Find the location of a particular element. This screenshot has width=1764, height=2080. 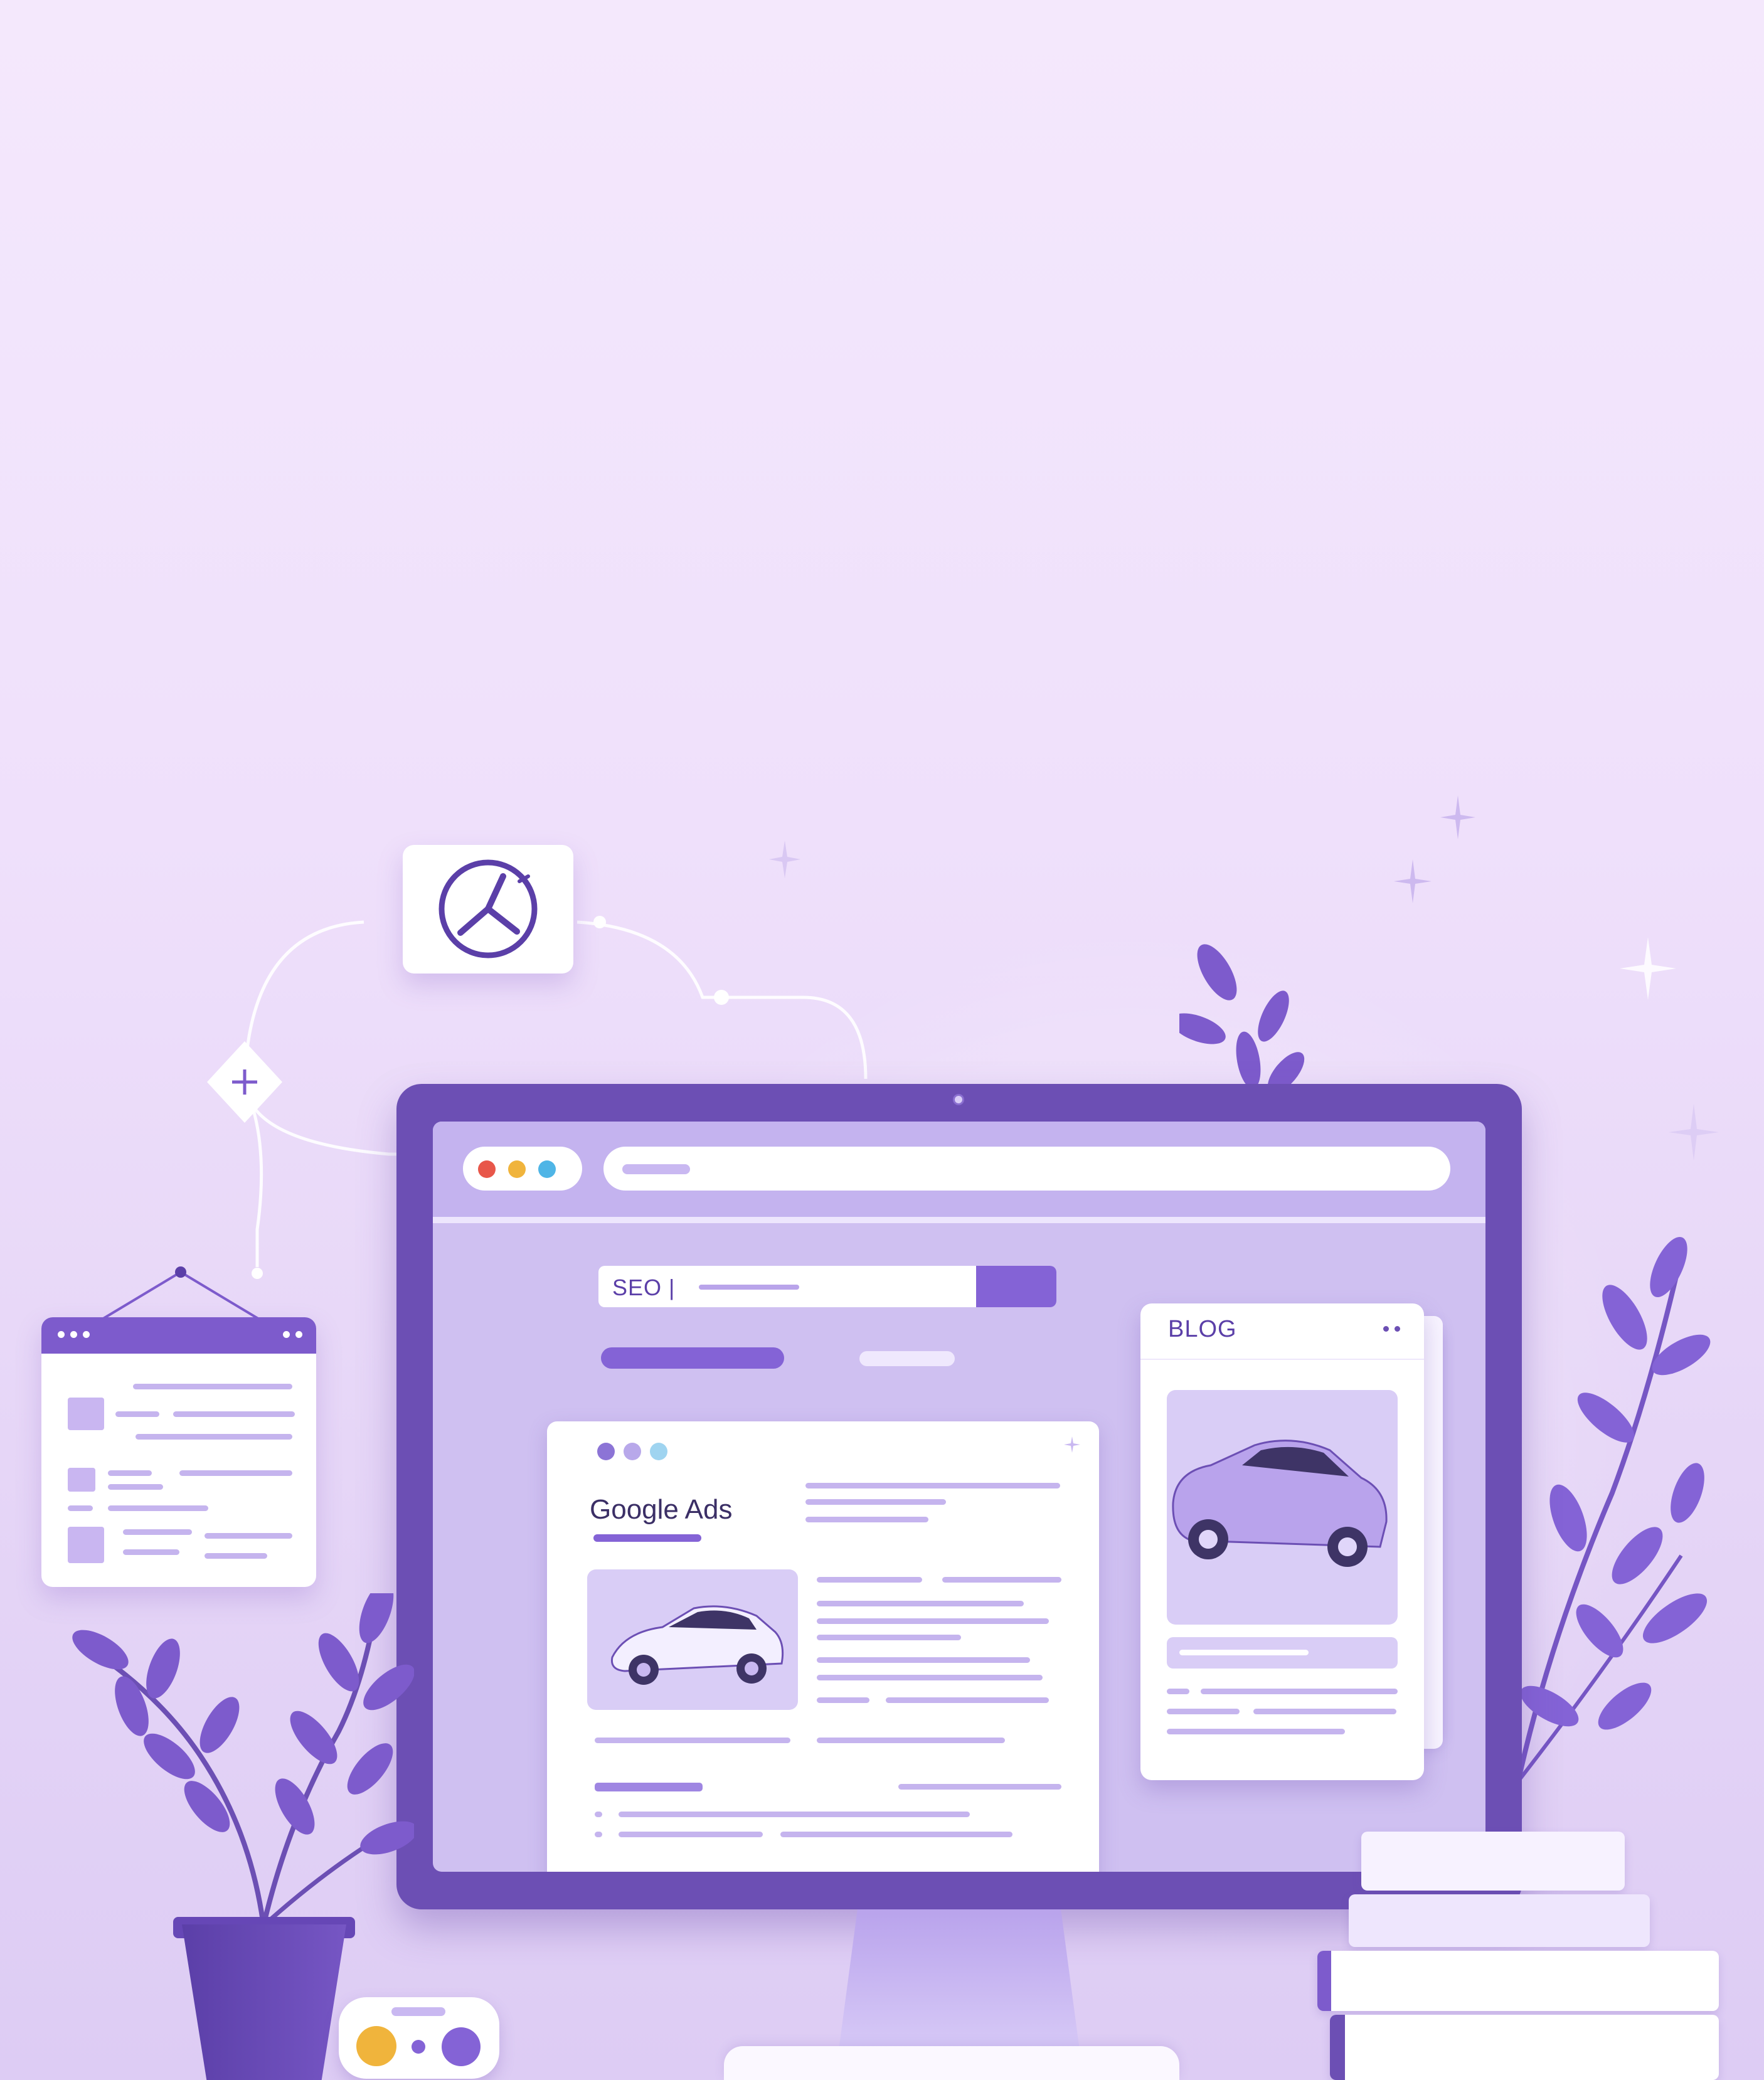

ads-card-dots is located at coordinates (632, 1451).